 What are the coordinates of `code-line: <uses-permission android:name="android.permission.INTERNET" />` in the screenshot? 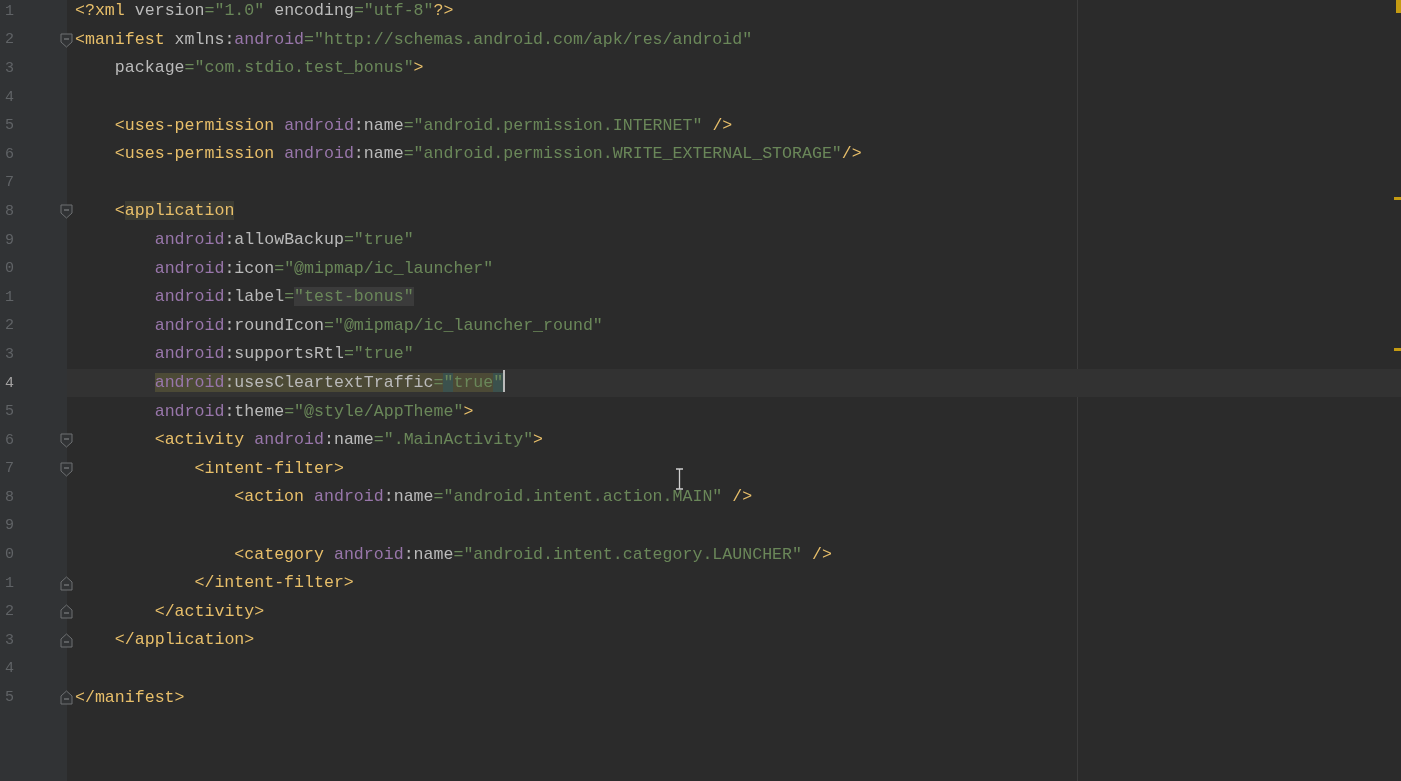 It's located at (423, 125).